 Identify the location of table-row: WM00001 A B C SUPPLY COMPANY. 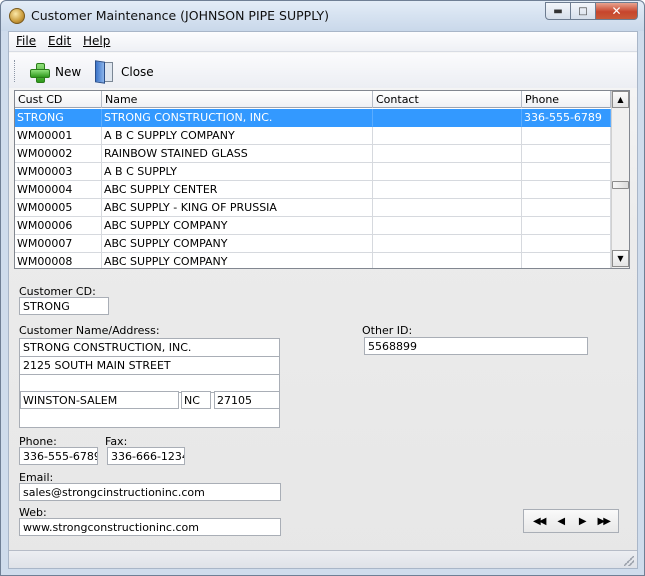
(313, 136).